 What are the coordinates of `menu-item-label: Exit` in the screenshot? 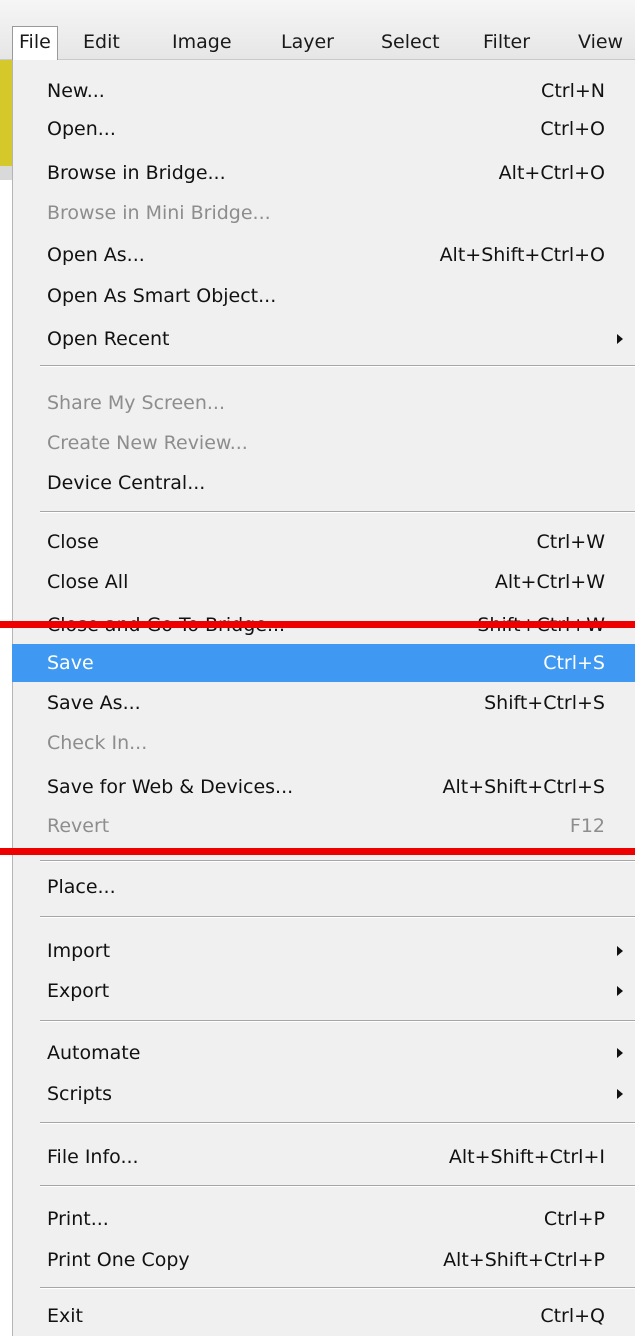 It's located at (65, 1316).